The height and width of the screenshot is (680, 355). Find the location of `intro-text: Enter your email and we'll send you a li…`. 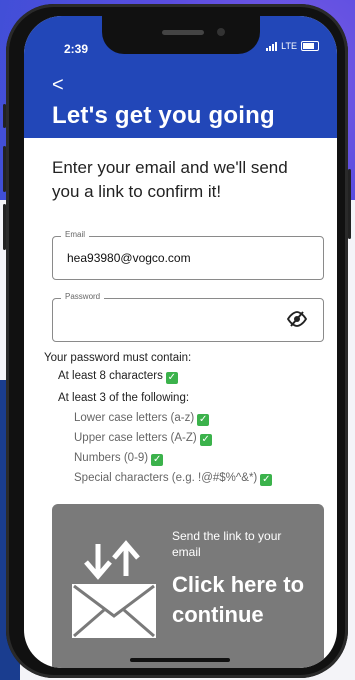

intro-text: Enter your email and we'll send you a li… is located at coordinates (170, 179).